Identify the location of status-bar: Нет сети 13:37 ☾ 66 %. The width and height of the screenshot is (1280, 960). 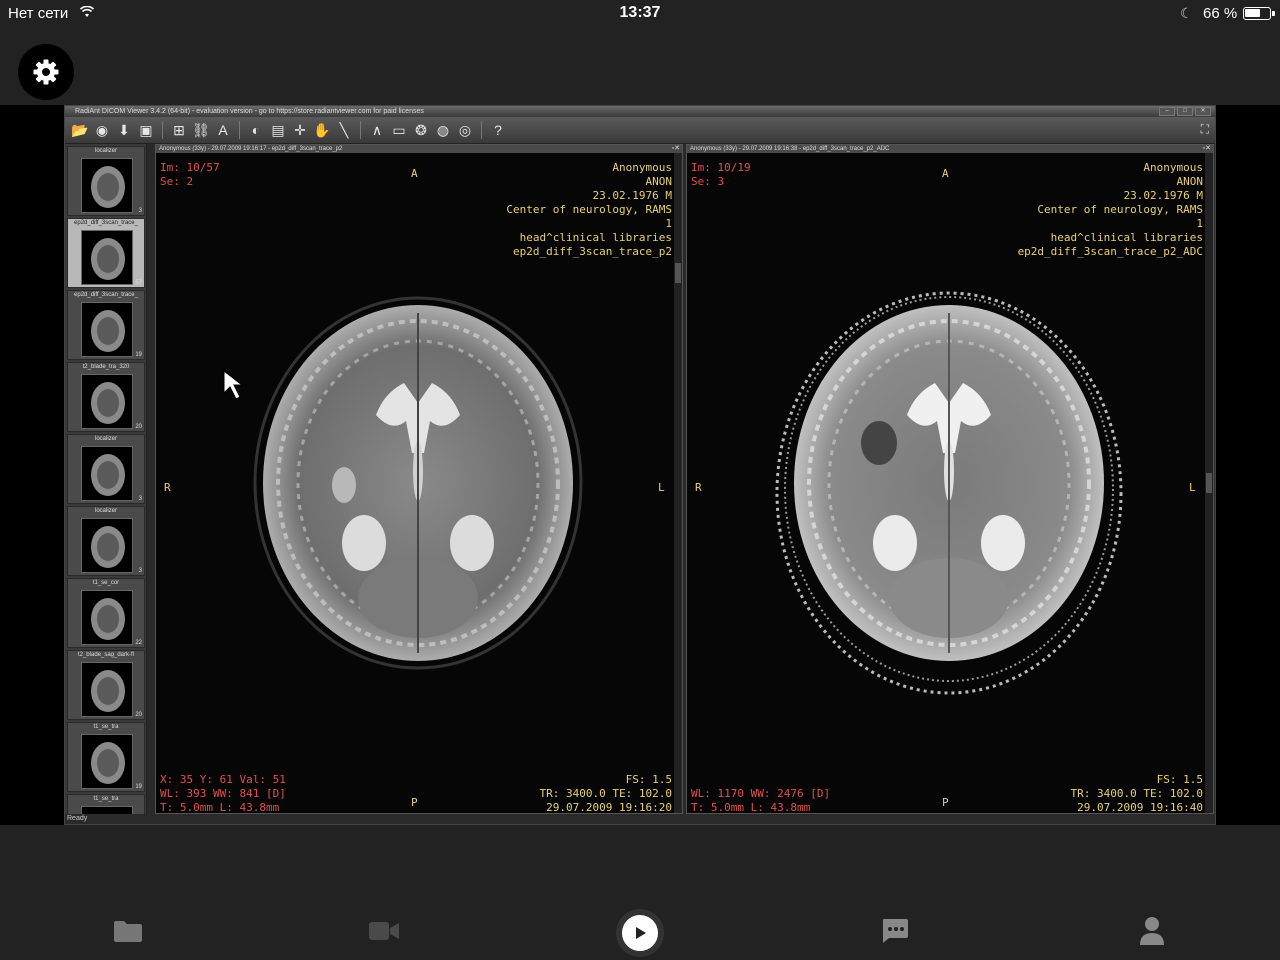
(640, 14).